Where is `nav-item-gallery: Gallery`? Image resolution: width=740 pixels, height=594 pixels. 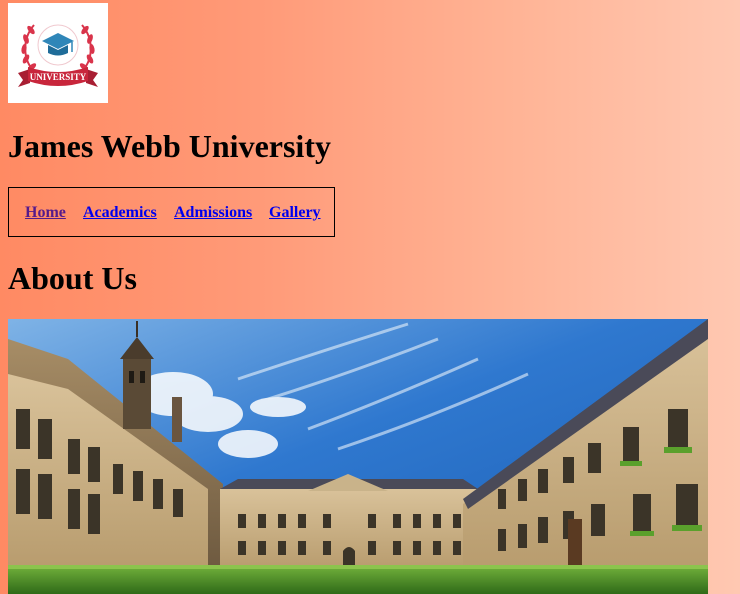
nav-item-gallery: Gallery is located at coordinates (295, 213).